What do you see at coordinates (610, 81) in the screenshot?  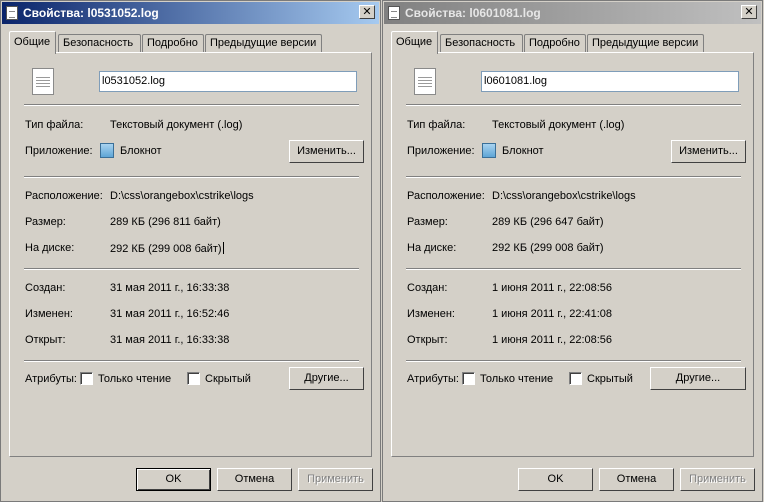 I see `filename-input: l0601081.log` at bounding box center [610, 81].